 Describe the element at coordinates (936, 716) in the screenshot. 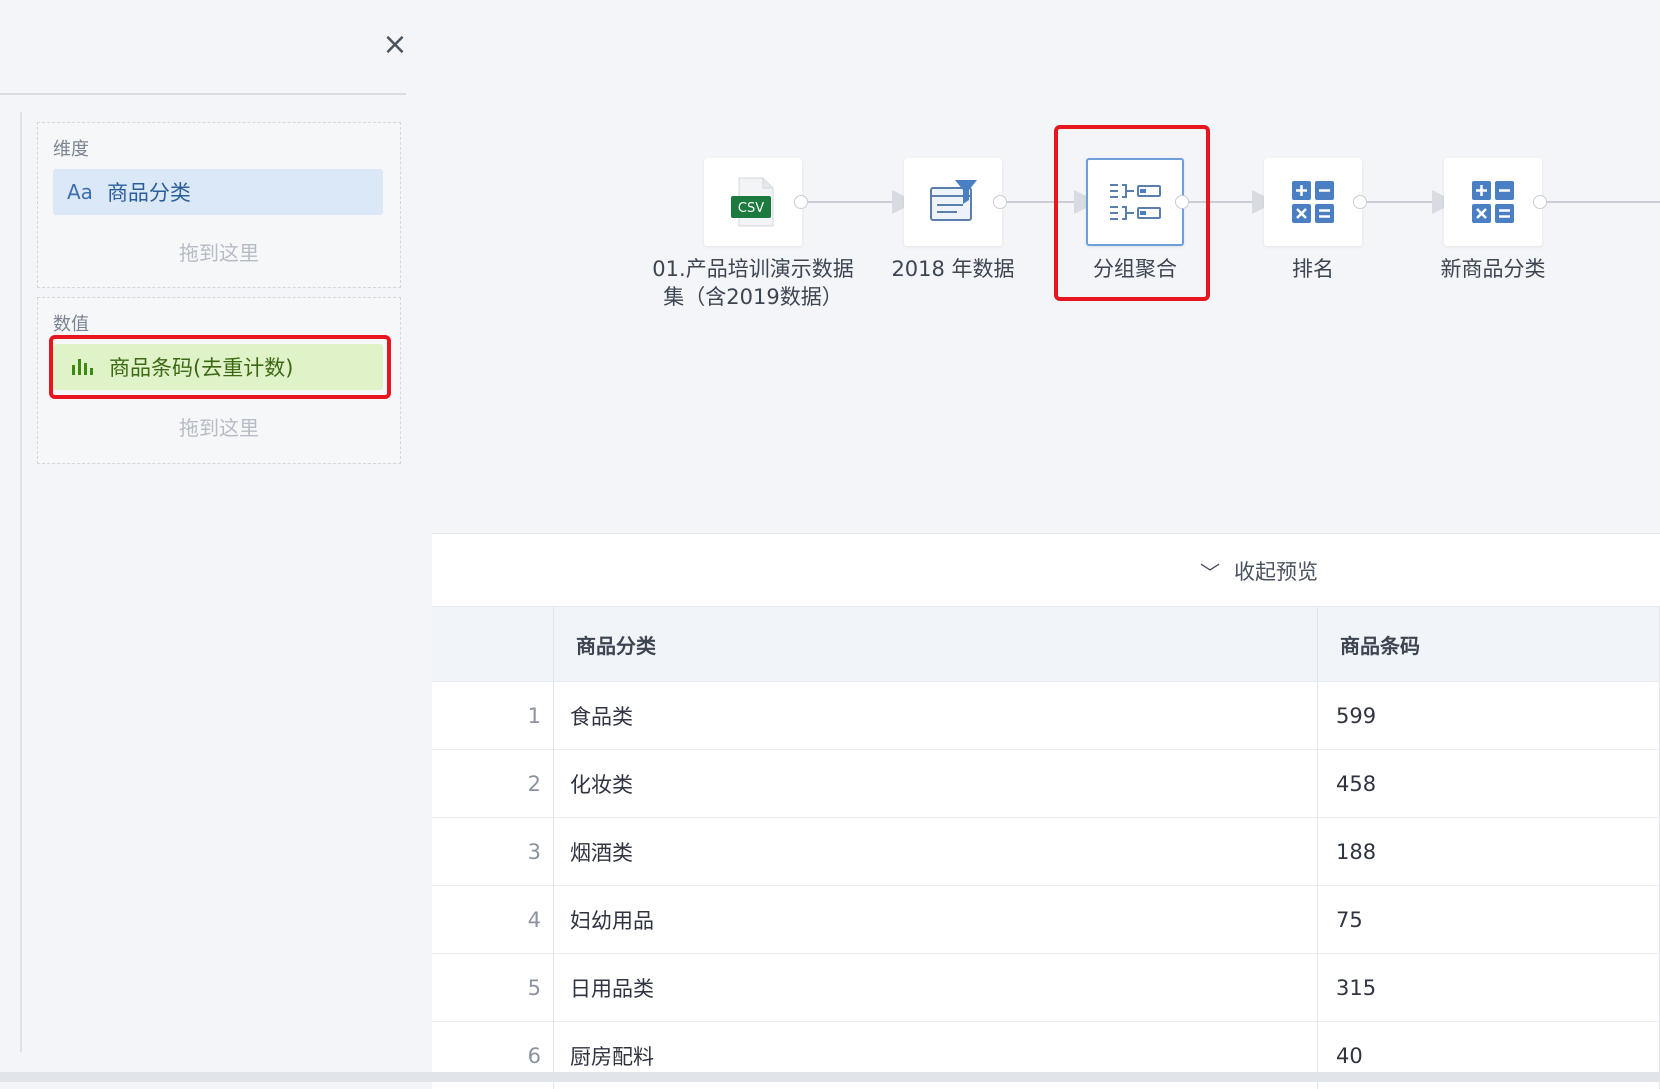

I see `cell-category: 食品类` at that location.